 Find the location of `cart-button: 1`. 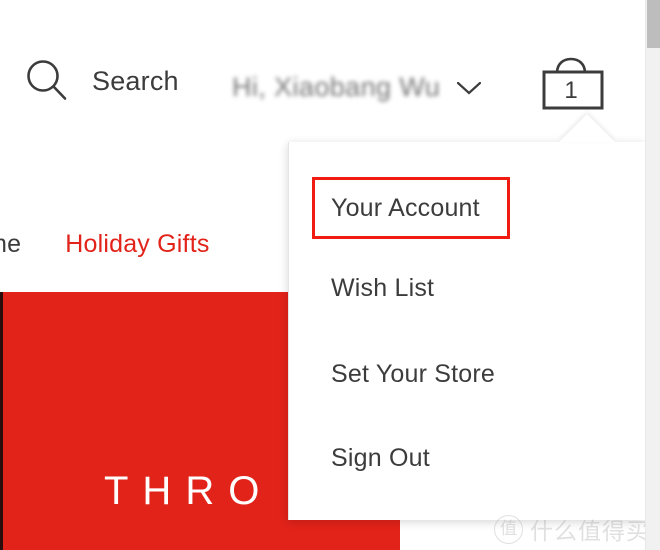

cart-button: 1 is located at coordinates (573, 85).